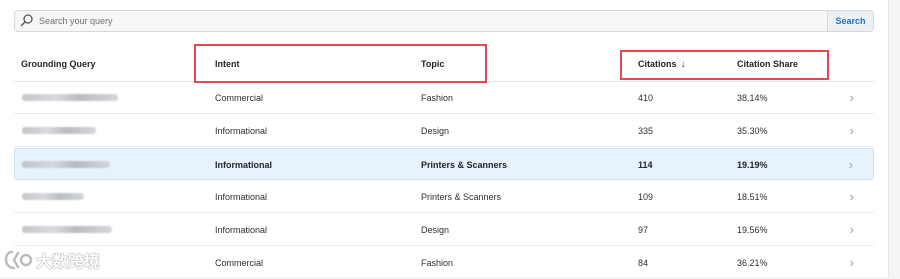 This screenshot has width=900, height=279. I want to click on cell-citations: 97, so click(643, 230).